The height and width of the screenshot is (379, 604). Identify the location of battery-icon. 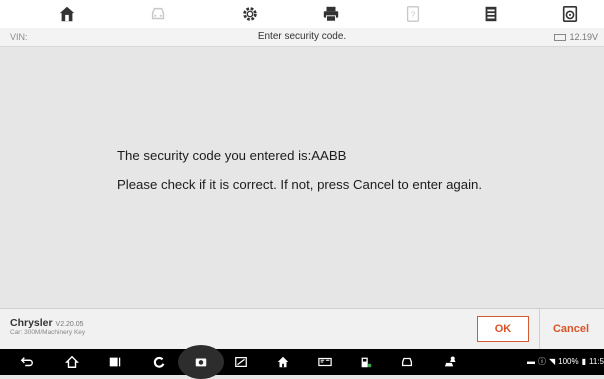
(560, 37).